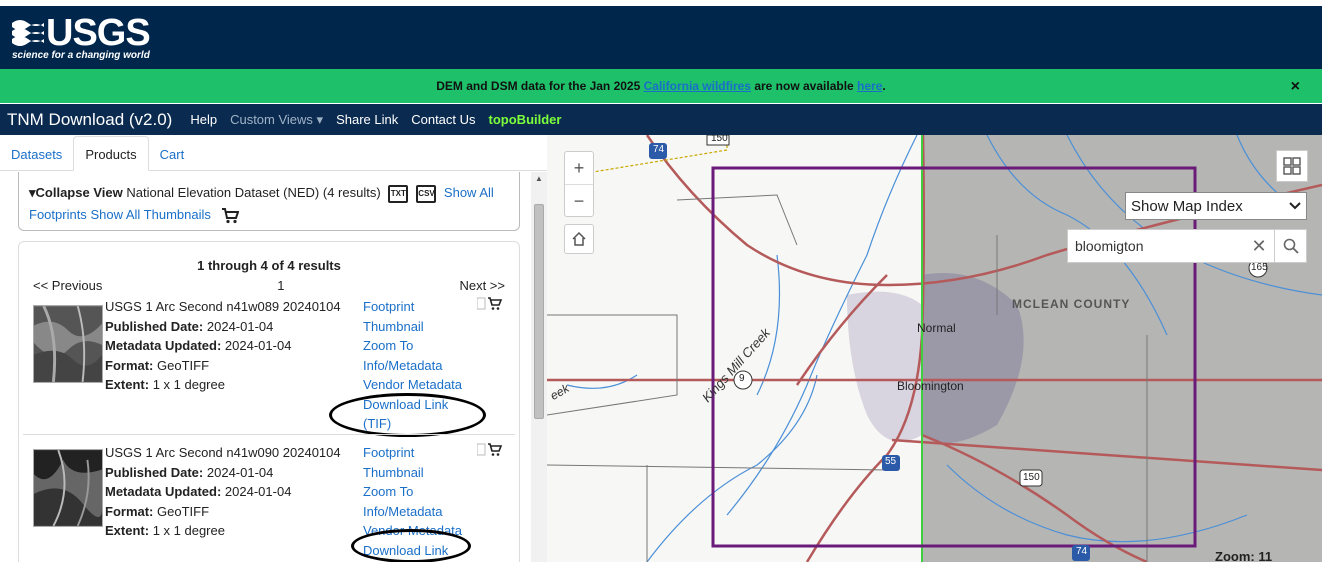  I want to click on route-9-label: 9, so click(742, 378).